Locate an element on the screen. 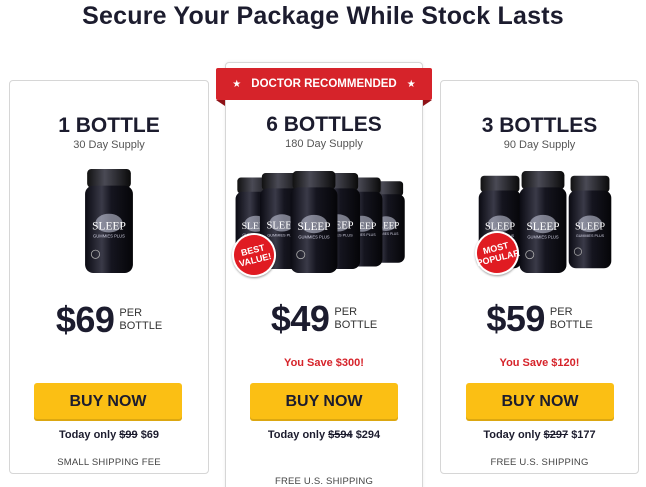 The width and height of the screenshot is (646, 487). page-headline: Secure Your Package While Stock Lasts is located at coordinates (323, 16).